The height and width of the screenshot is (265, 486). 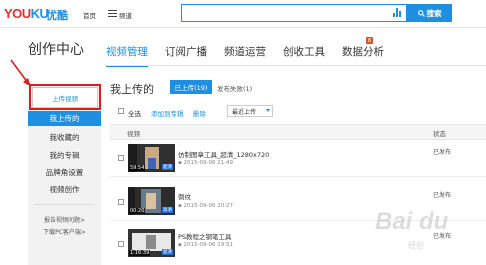 What do you see at coordinates (64, 155) in the screenshot?
I see `sidebar-item-my-albums: 我的专辑` at bounding box center [64, 155].